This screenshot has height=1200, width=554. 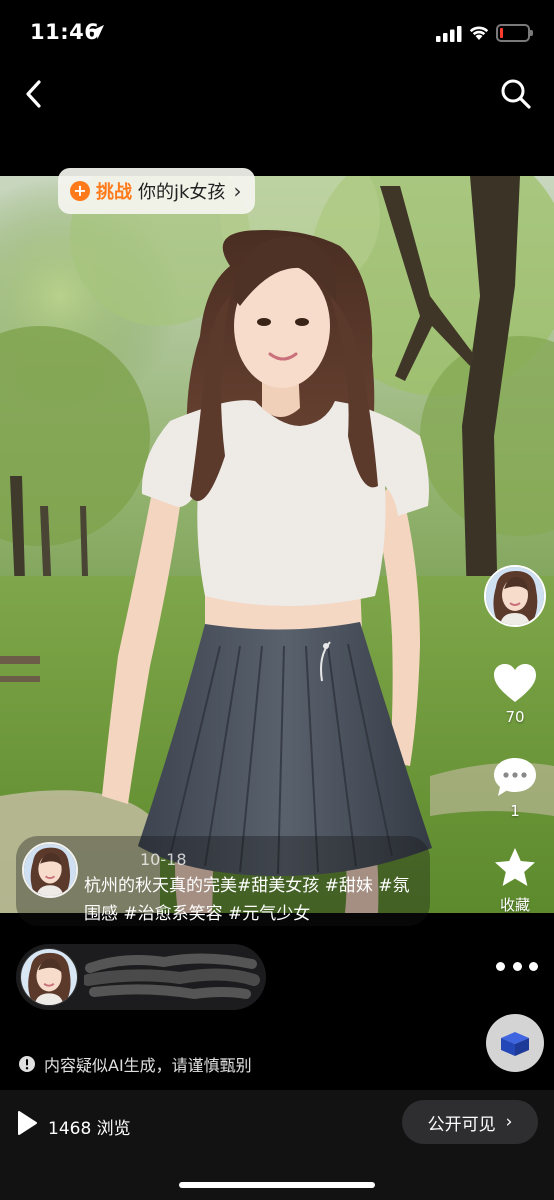 What do you see at coordinates (515, 811) in the screenshot?
I see `comment-count: 1` at bounding box center [515, 811].